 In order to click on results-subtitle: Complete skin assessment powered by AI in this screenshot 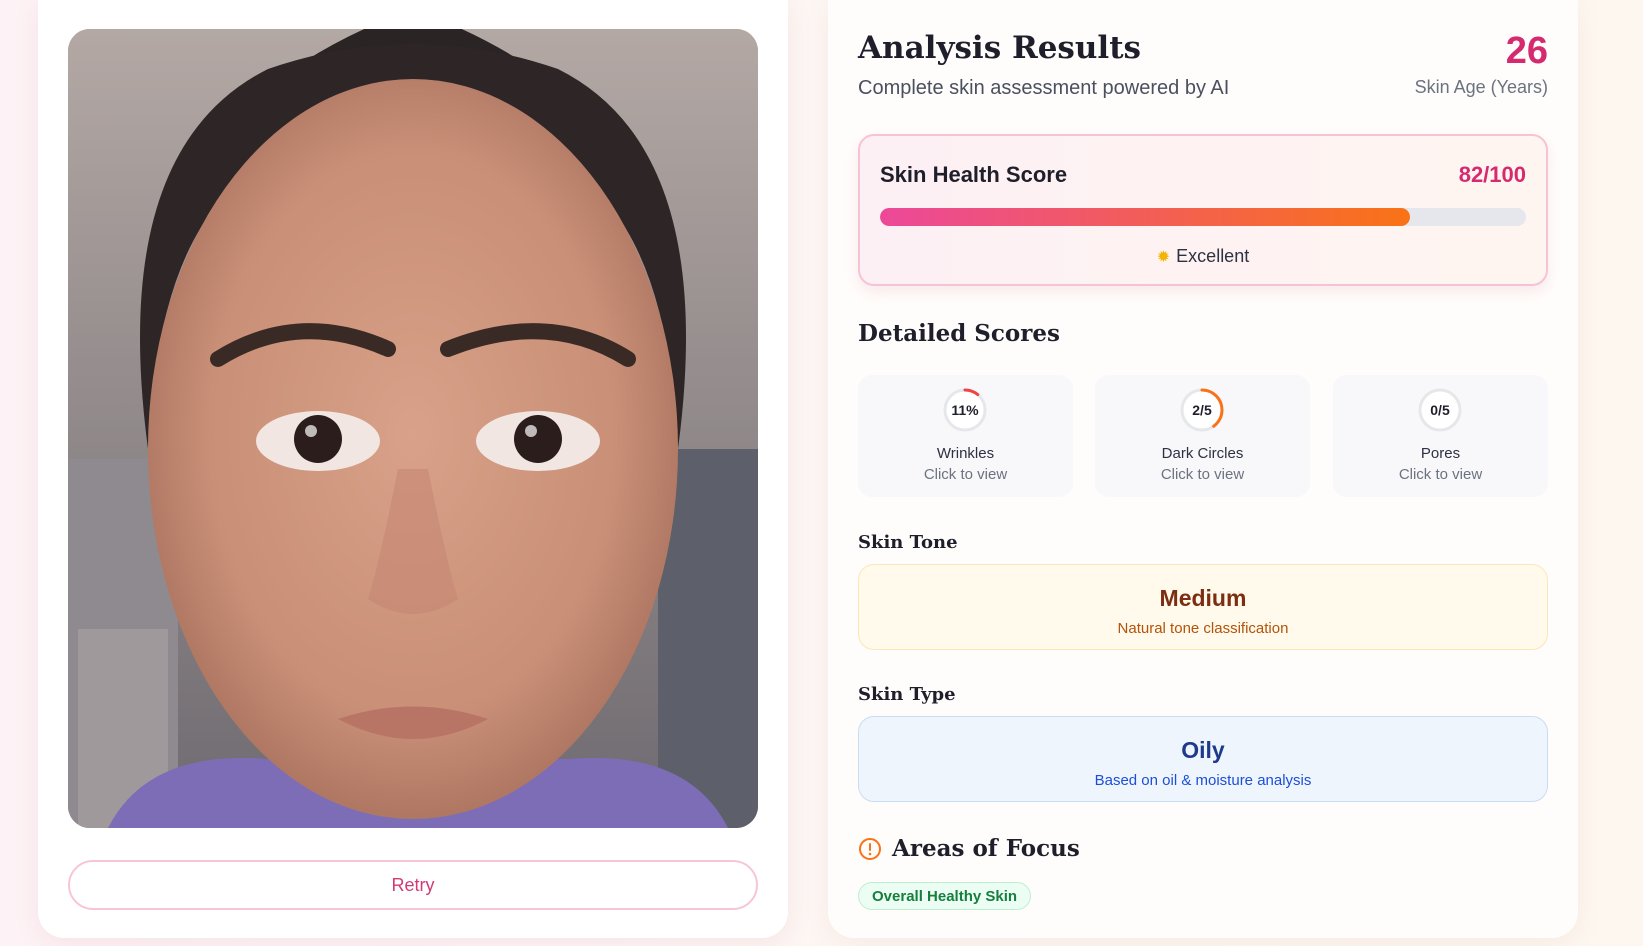, I will do `click(1044, 88)`.